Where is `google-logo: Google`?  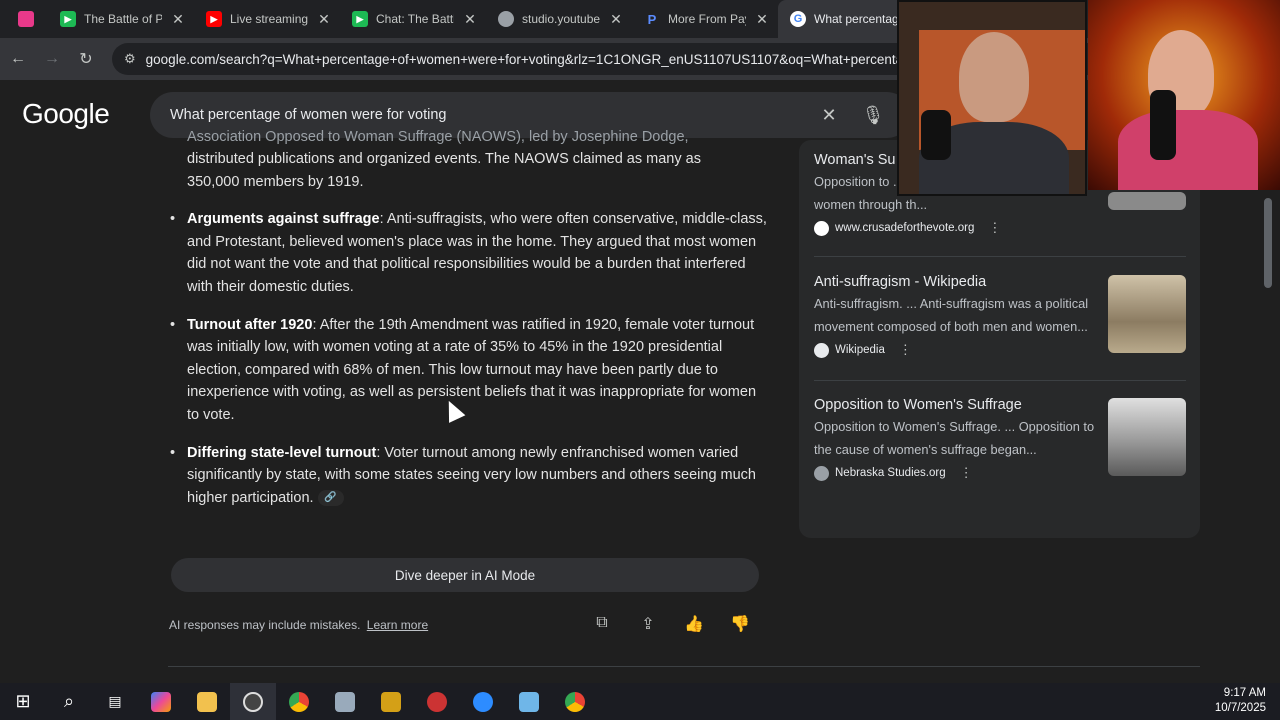 google-logo: Google is located at coordinates (66, 114).